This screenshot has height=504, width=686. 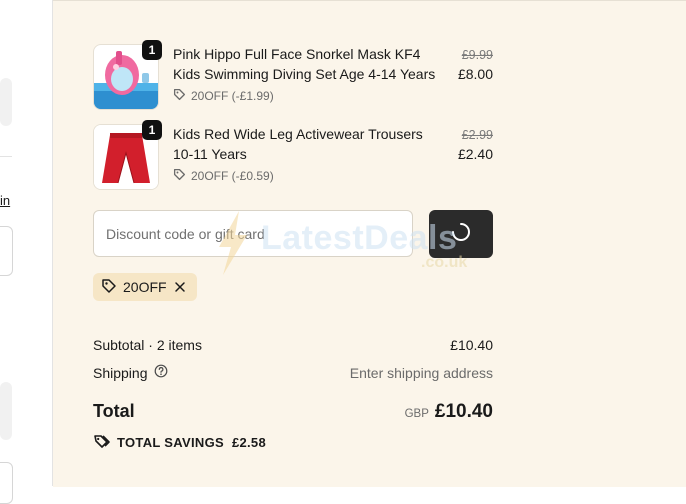 What do you see at coordinates (293, 345) in the screenshot?
I see `subtotal-row: Subtotal · 2 items £10.40` at bounding box center [293, 345].